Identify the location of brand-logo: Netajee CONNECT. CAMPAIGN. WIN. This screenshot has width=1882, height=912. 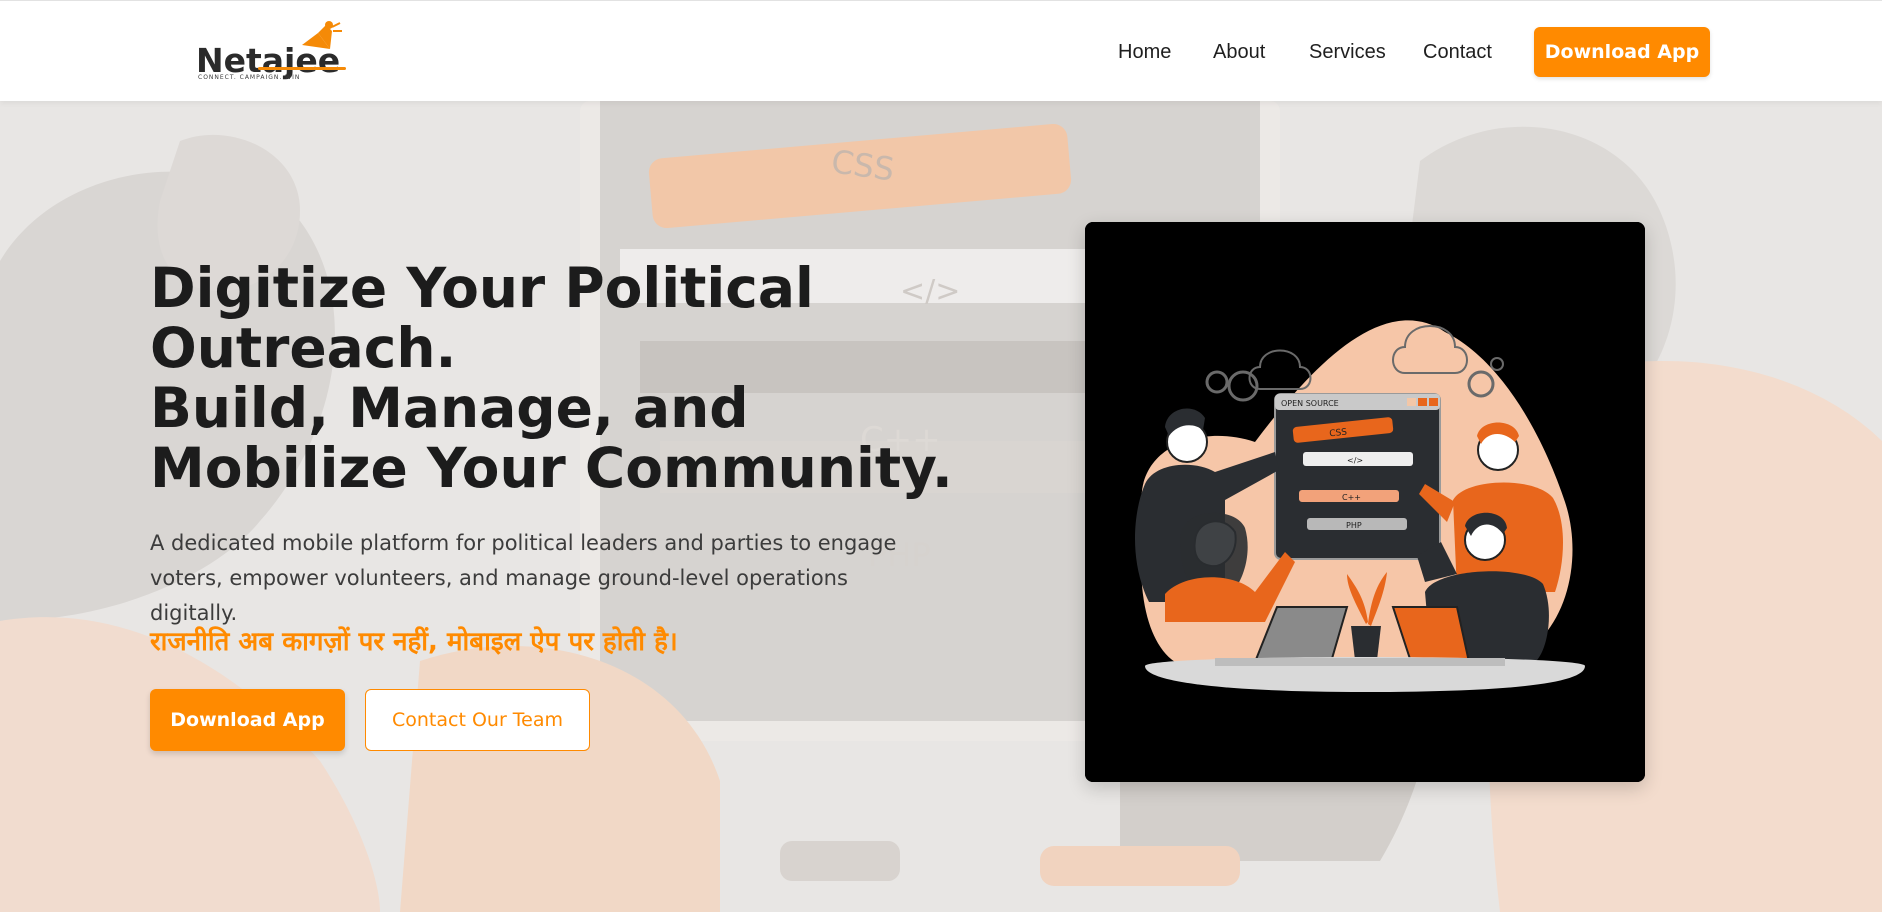
(274, 52).